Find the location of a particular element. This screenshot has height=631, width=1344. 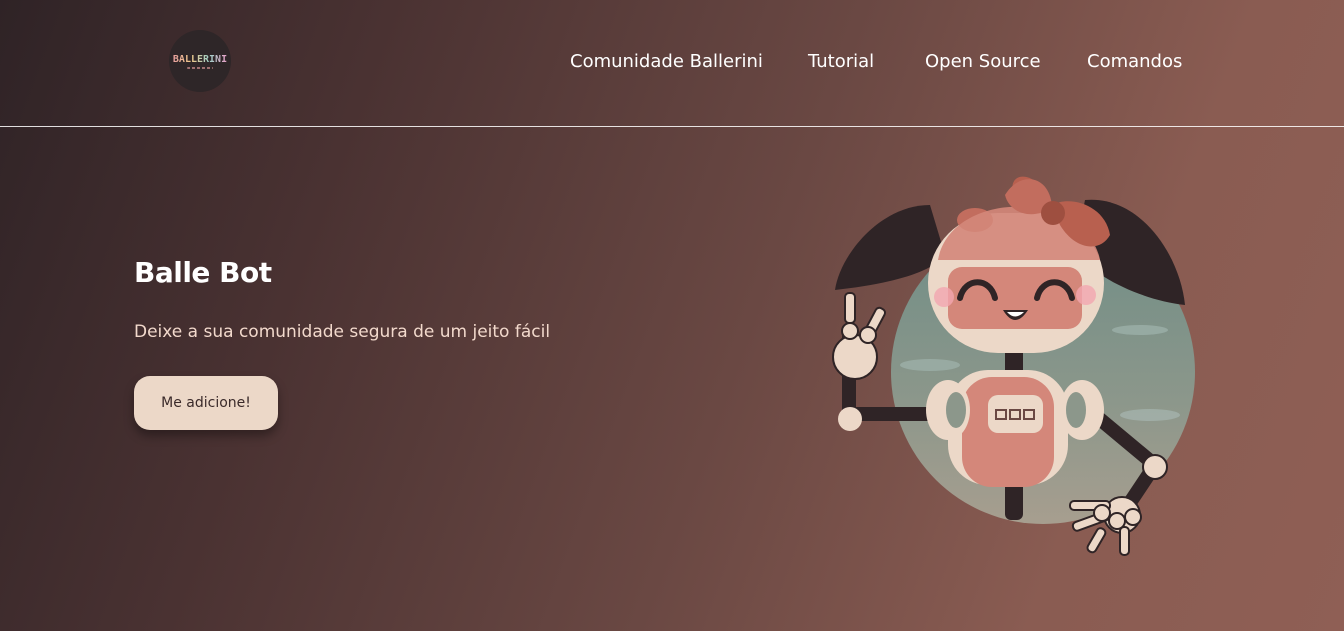

ballerini-logo: BALLERINI is located at coordinates (200, 61).